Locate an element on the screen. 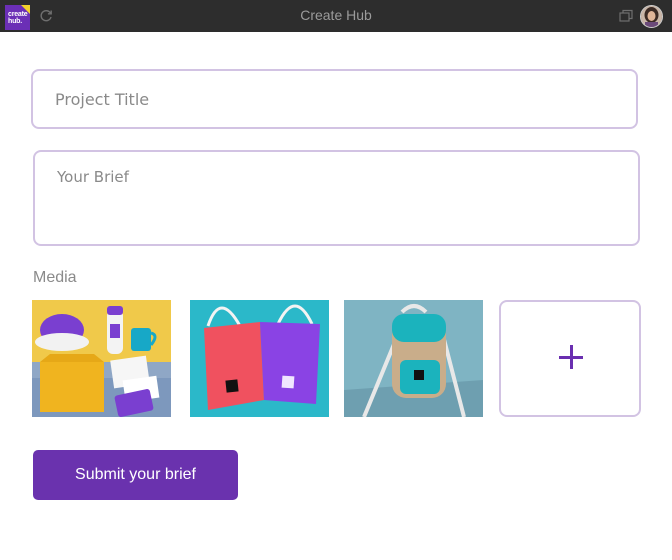 The image size is (672, 560). plus-icon-vertical is located at coordinates (571, 357).